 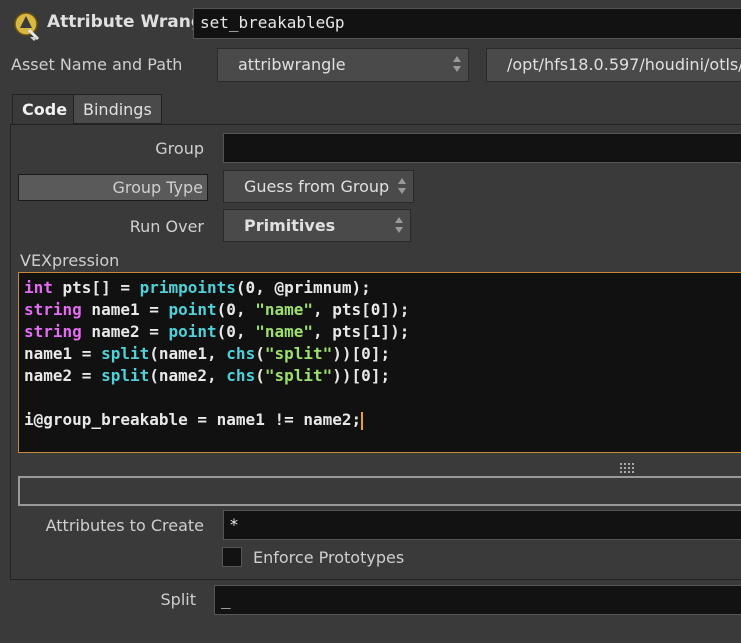 What do you see at coordinates (166, 226) in the screenshot?
I see `run-over-label: Run Over` at bounding box center [166, 226].